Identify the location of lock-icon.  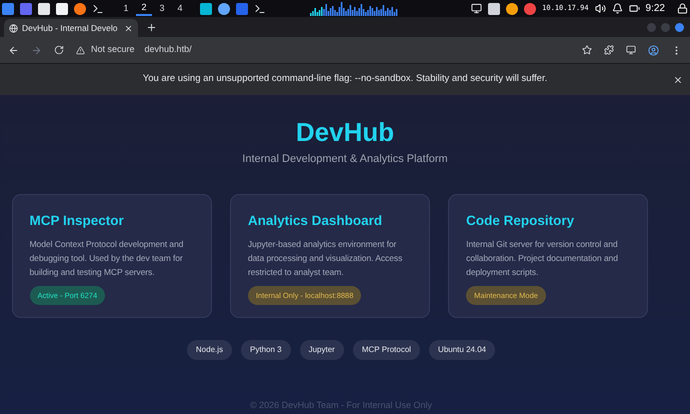
(682, 8).